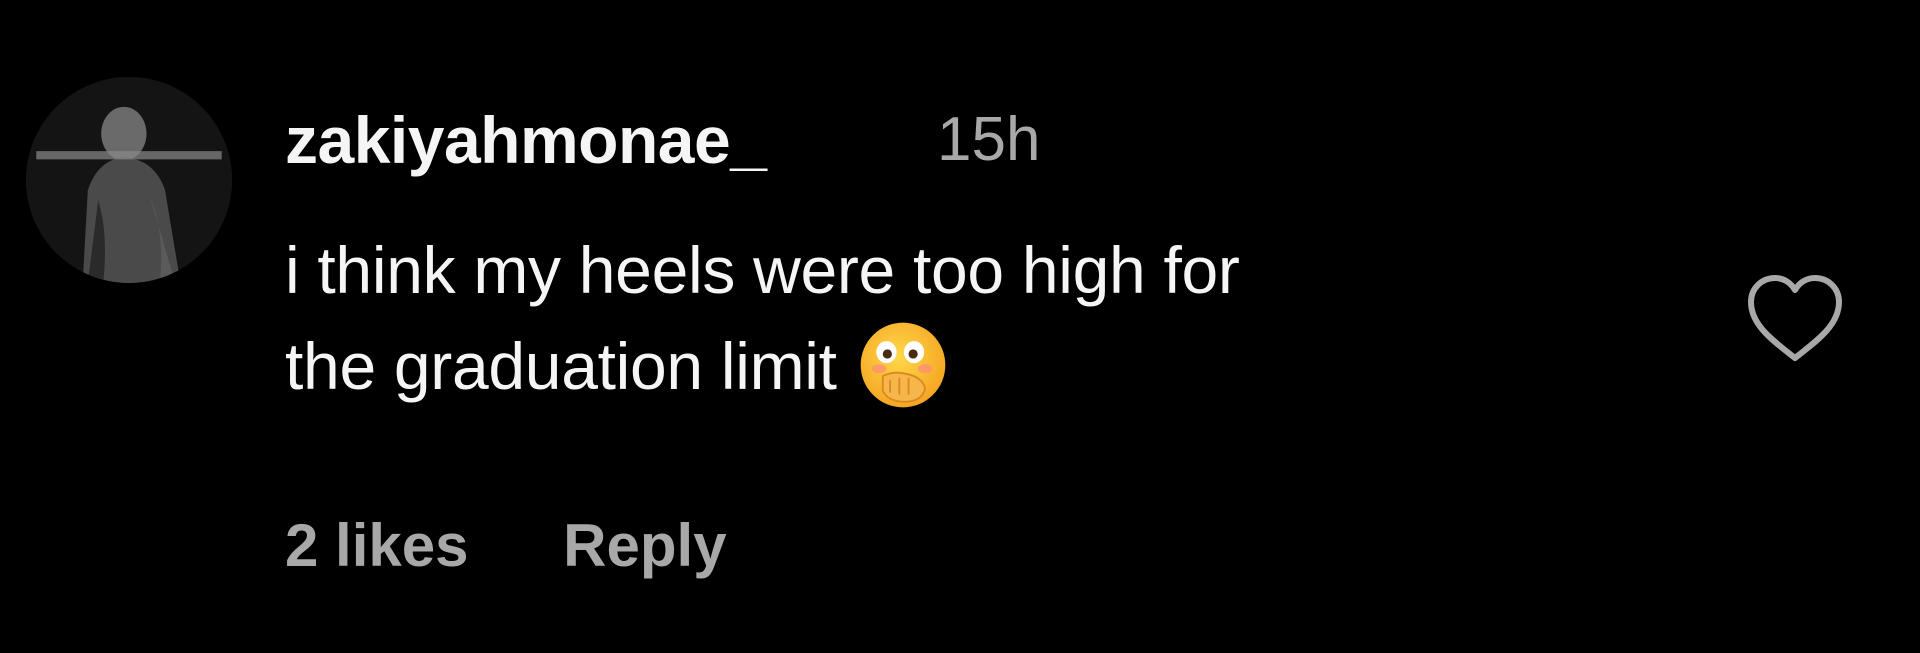  I want to click on comment-text-line-1: i think my heels were too high for, so click(762, 270).